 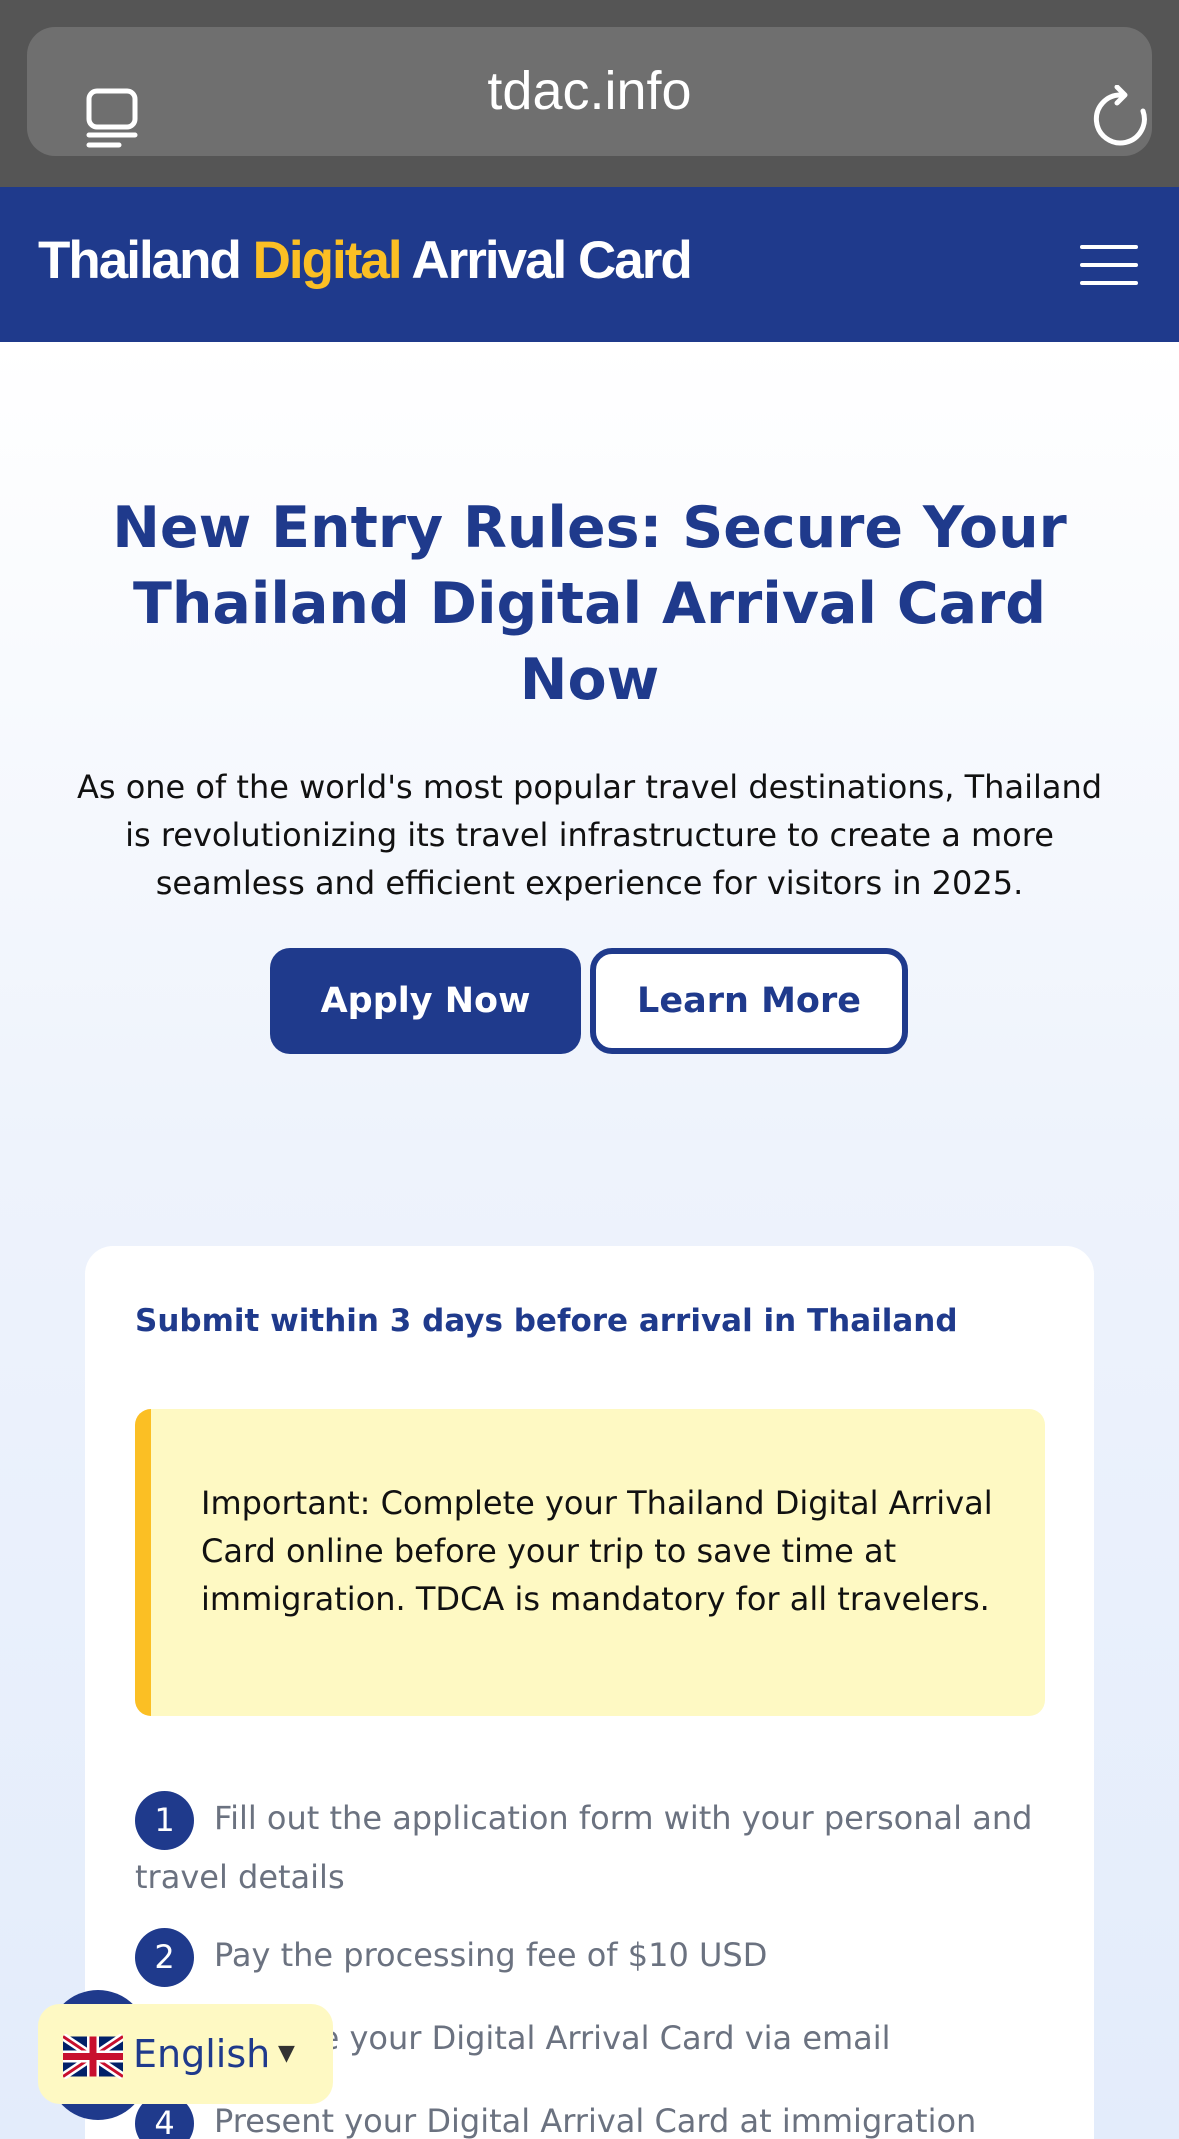 I want to click on brand-part2: Arrival Card, so click(x=546, y=260).